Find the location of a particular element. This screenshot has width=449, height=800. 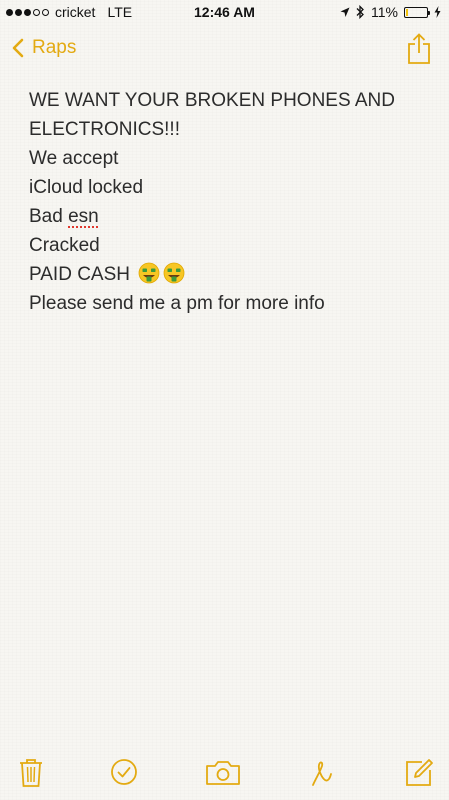

delete-note-button is located at coordinates (31, 775).